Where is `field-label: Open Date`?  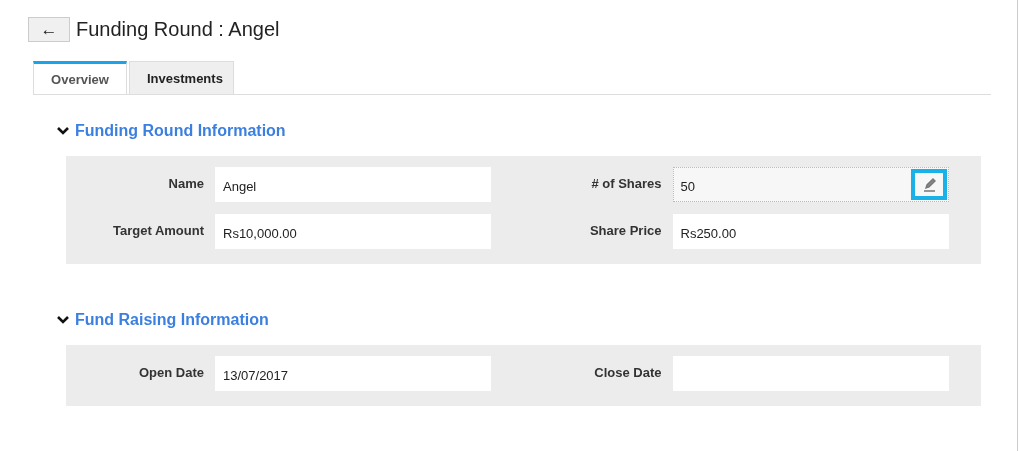
field-label: Open Date is located at coordinates (171, 372).